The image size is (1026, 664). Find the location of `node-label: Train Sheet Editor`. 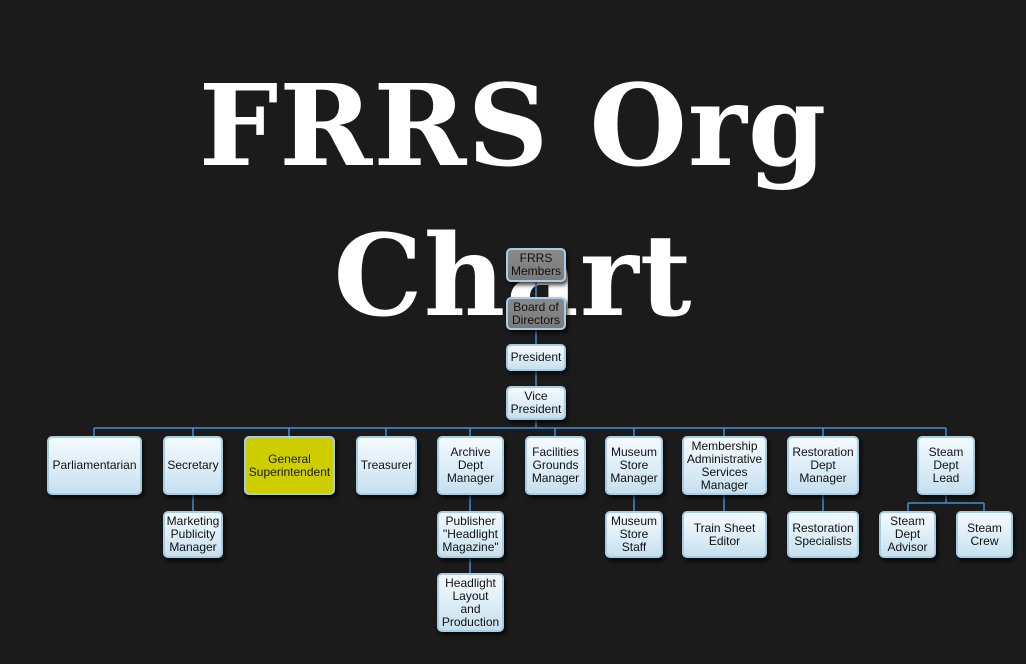

node-label: Train Sheet Editor is located at coordinates (724, 534).